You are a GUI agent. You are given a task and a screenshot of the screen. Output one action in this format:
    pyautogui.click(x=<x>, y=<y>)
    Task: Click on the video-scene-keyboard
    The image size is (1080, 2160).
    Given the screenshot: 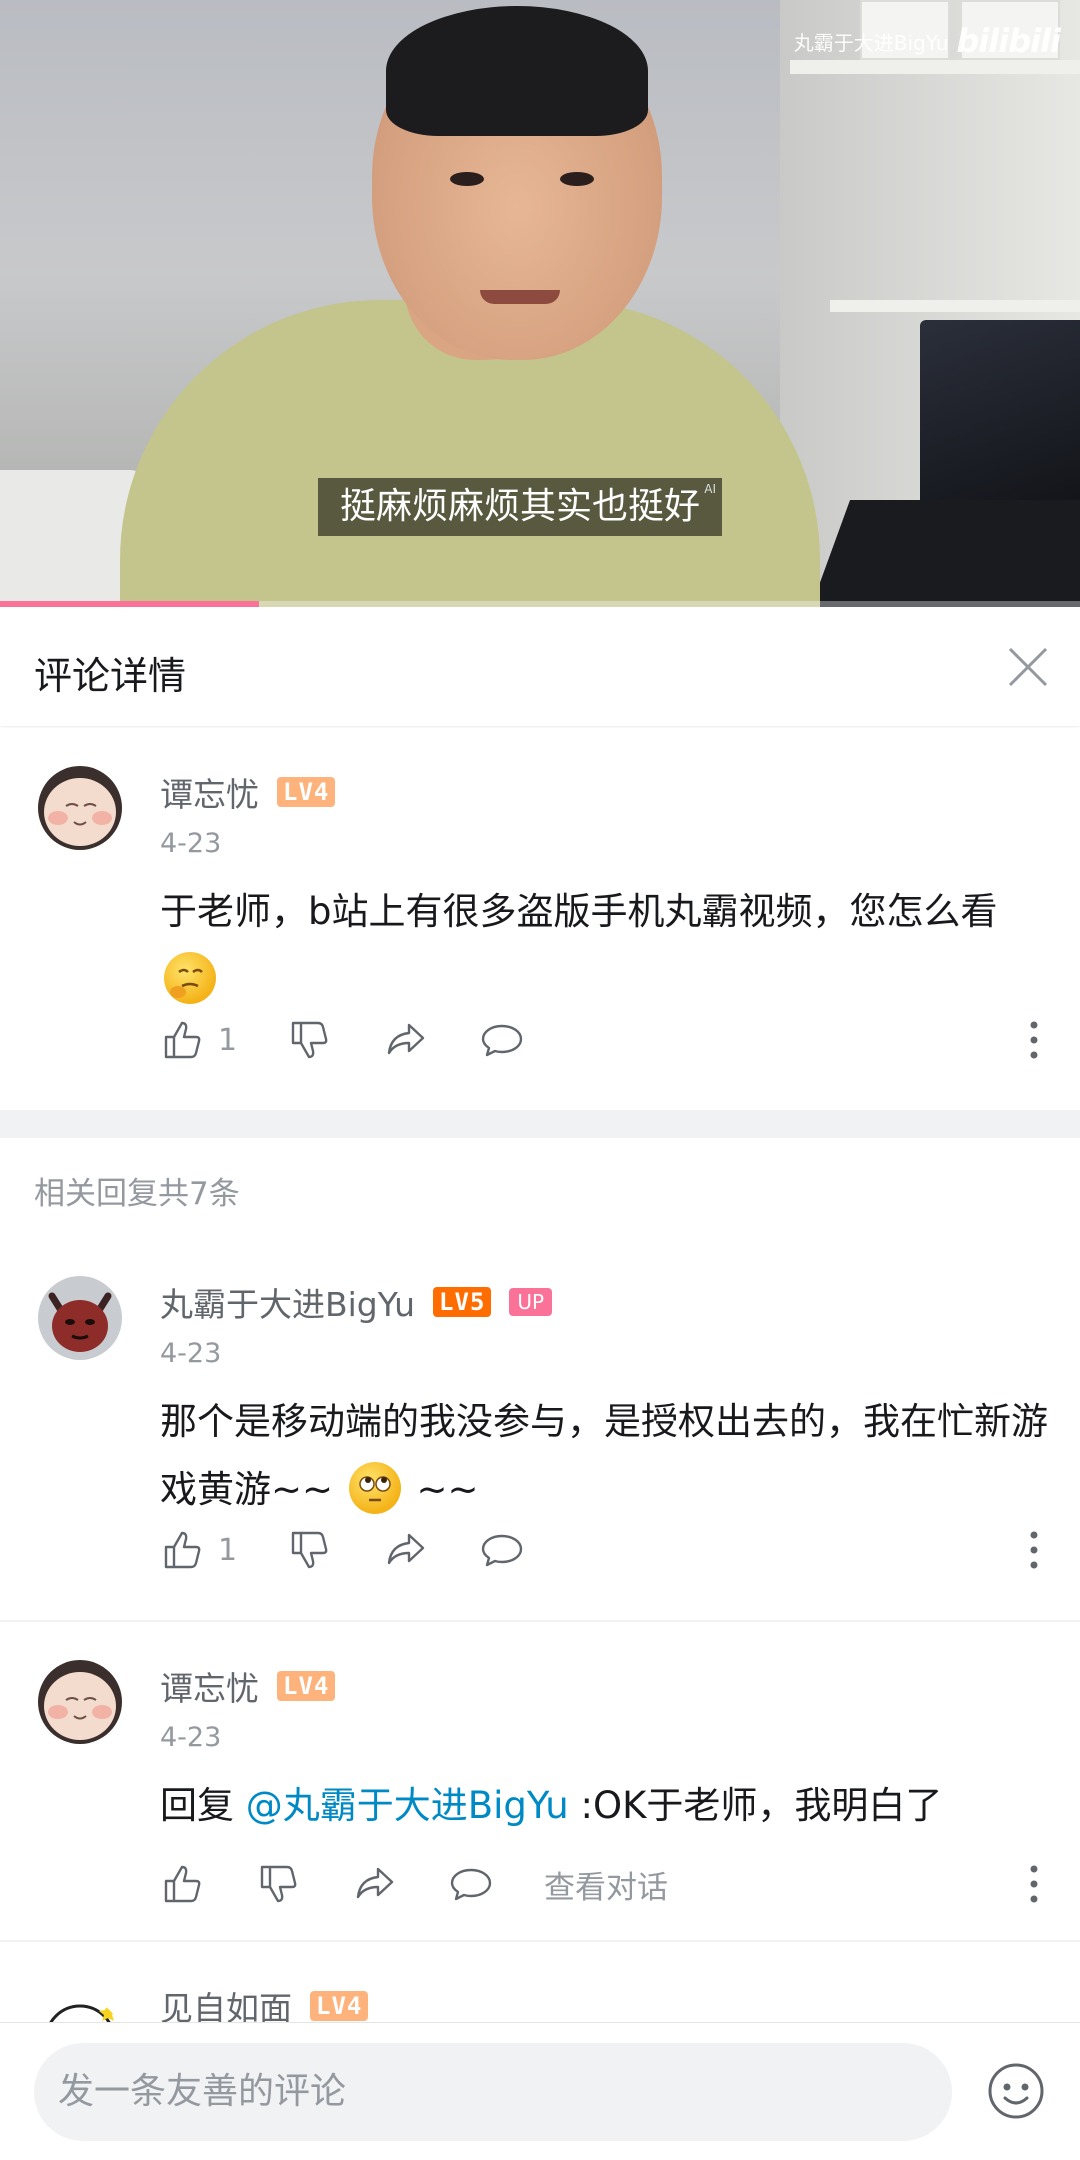 What is the action you would take?
    pyautogui.click(x=945, y=553)
    